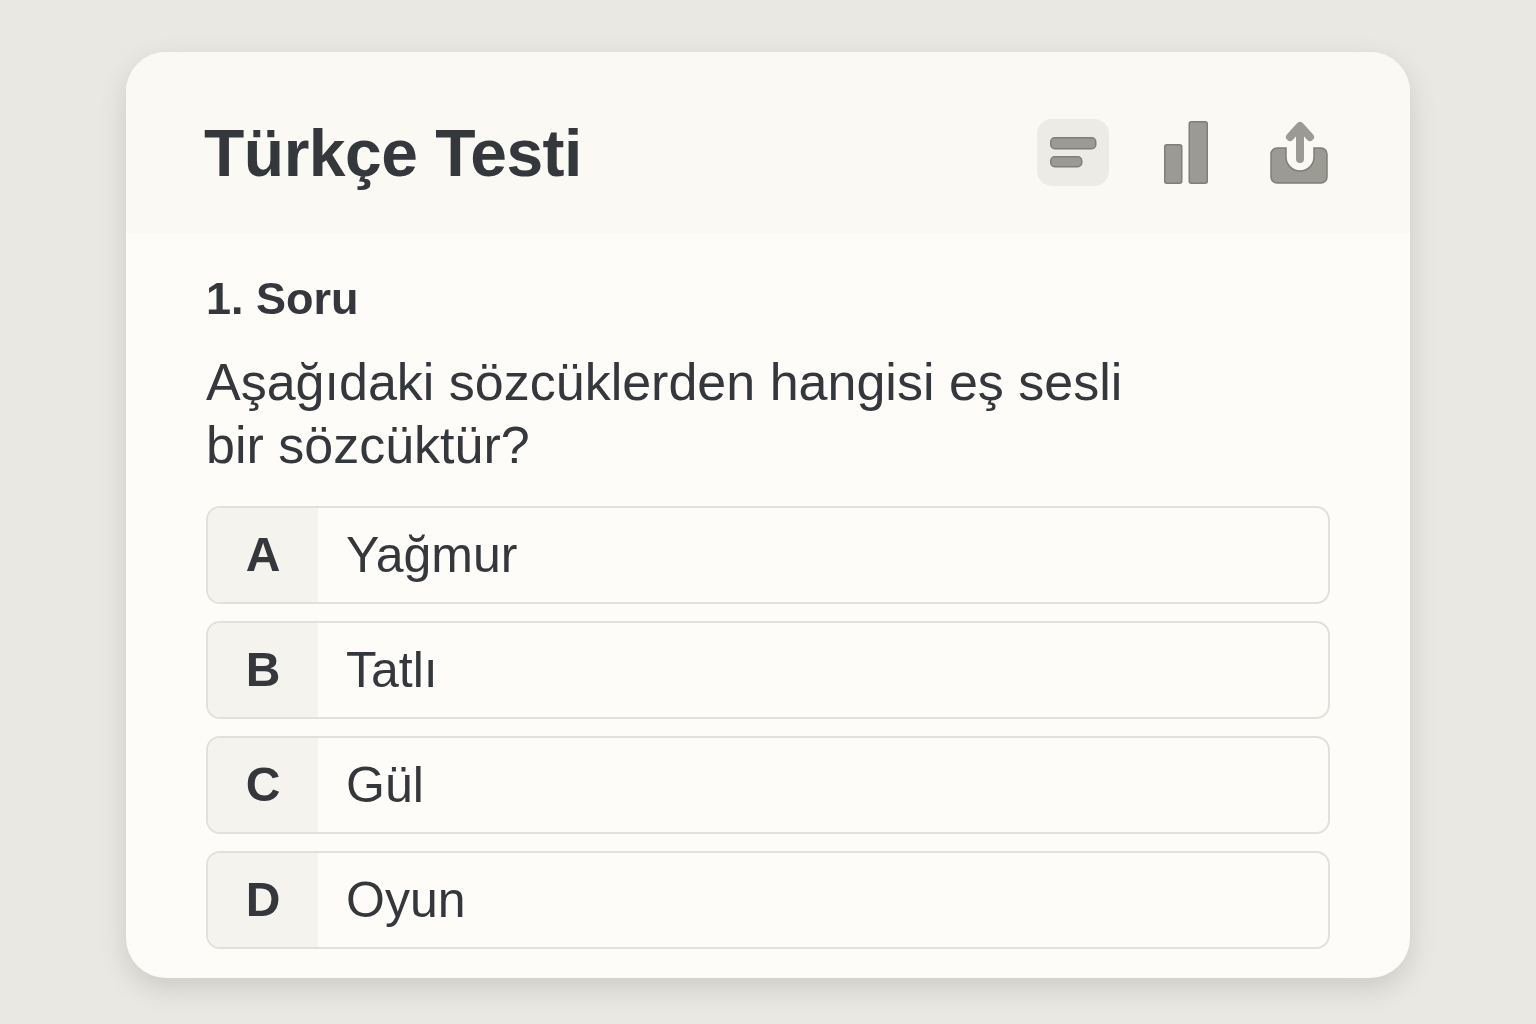 The image size is (1536, 1024). I want to click on option-letter: A, so click(263, 555).